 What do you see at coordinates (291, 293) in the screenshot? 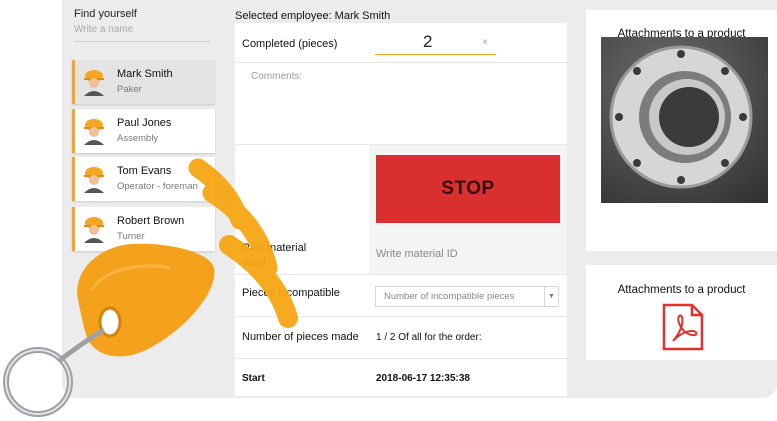
I see `incompatible-label: Pieces incompatible` at bounding box center [291, 293].